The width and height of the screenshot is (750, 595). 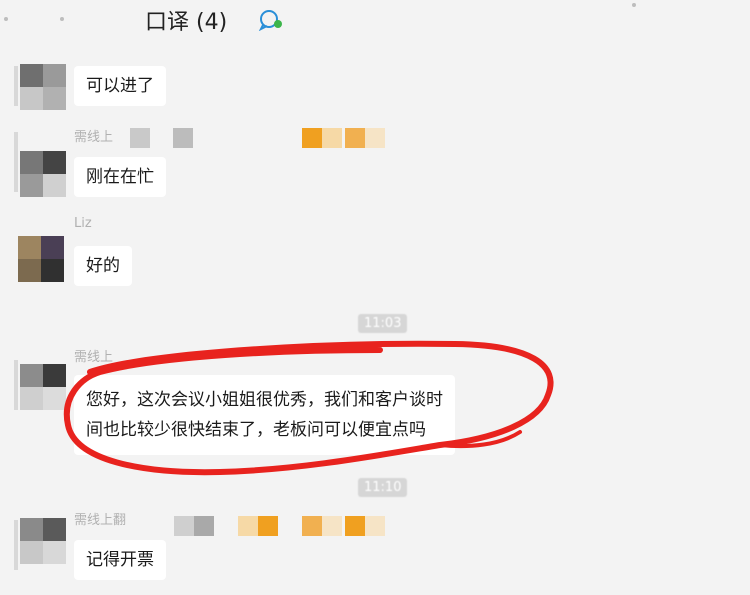 What do you see at coordinates (383, 323) in the screenshot?
I see `timestamp: 11:03` at bounding box center [383, 323].